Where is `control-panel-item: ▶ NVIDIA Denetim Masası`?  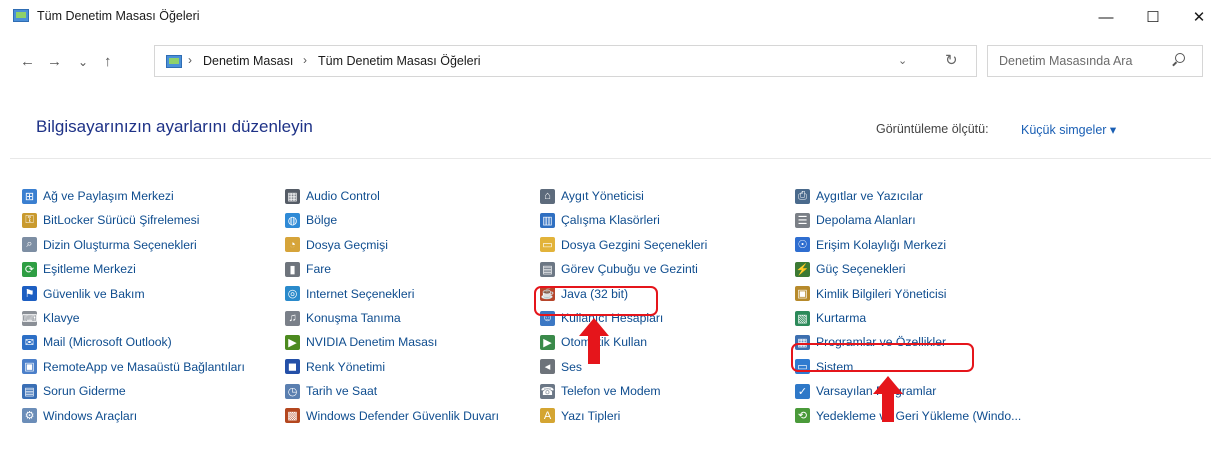
control-panel-item: ▶ NVIDIA Denetim Masası is located at coordinates (361, 342).